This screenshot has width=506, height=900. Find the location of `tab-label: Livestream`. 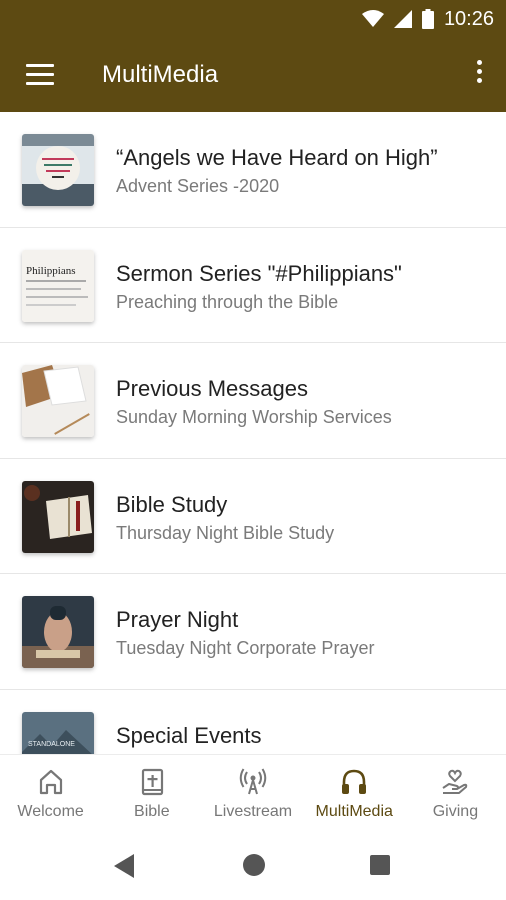

tab-label: Livestream is located at coordinates (253, 811).